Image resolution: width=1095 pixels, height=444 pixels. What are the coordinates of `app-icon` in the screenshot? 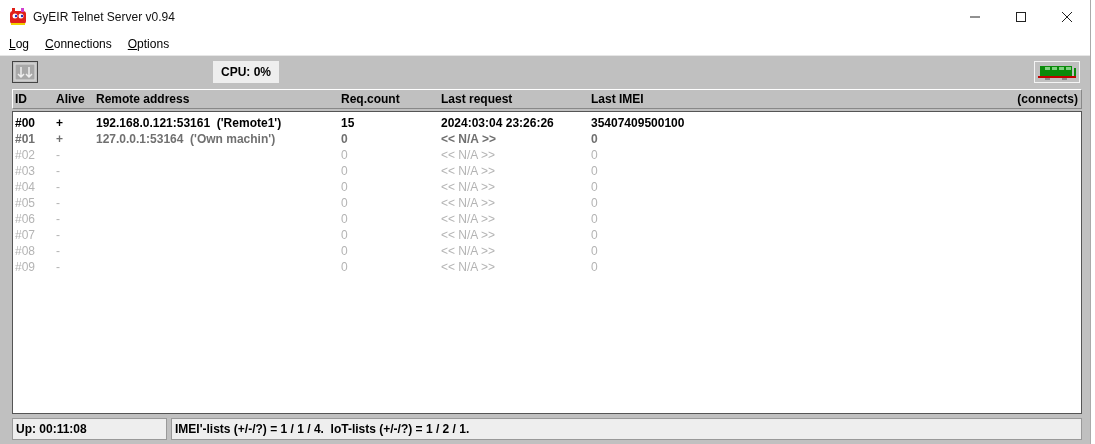 It's located at (18, 16).